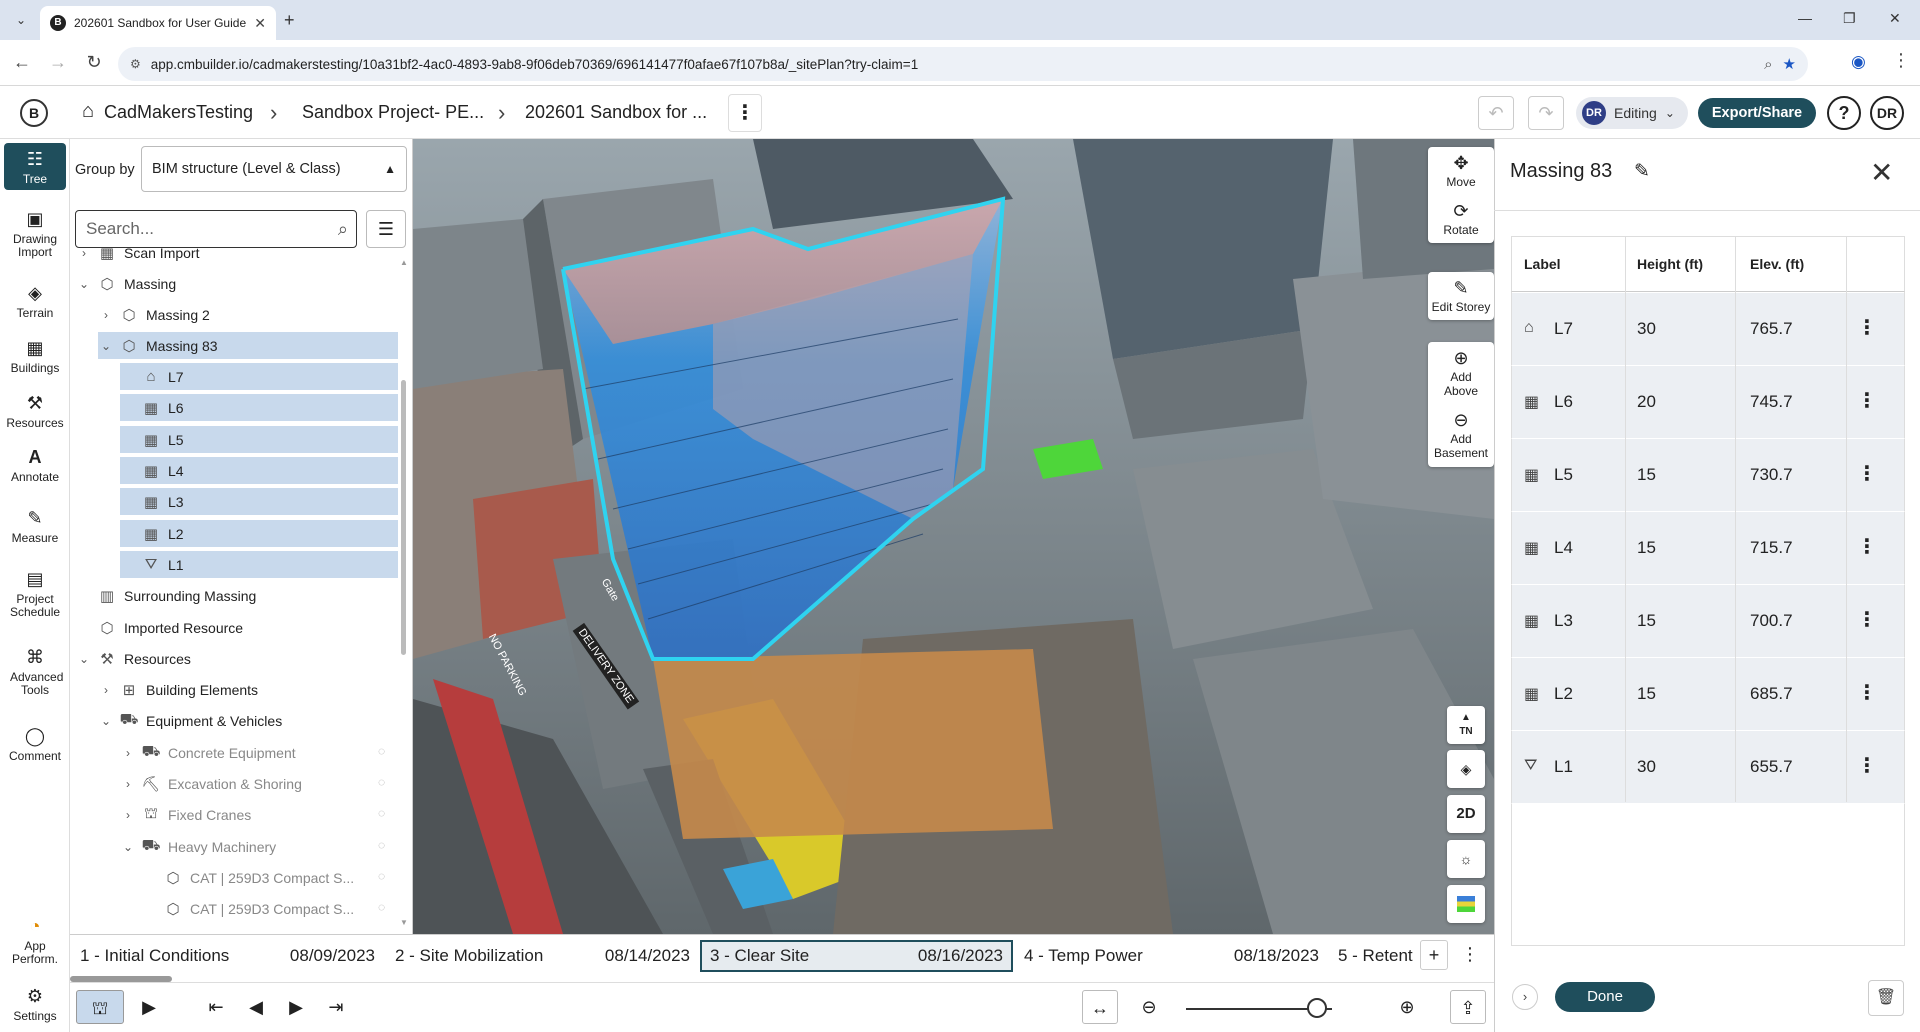 The width and height of the screenshot is (1920, 1032). What do you see at coordinates (1646, 402) in the screenshot?
I see `level-height: 20` at bounding box center [1646, 402].